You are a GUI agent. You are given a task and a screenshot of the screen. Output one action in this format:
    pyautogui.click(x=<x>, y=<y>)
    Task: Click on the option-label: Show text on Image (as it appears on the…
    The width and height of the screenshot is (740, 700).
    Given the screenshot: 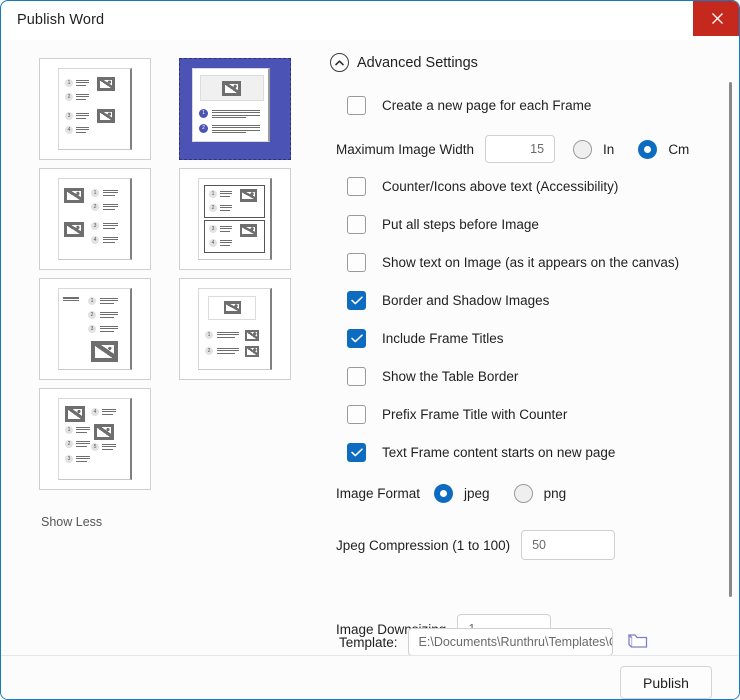 What is the action you would take?
    pyautogui.click(x=531, y=262)
    